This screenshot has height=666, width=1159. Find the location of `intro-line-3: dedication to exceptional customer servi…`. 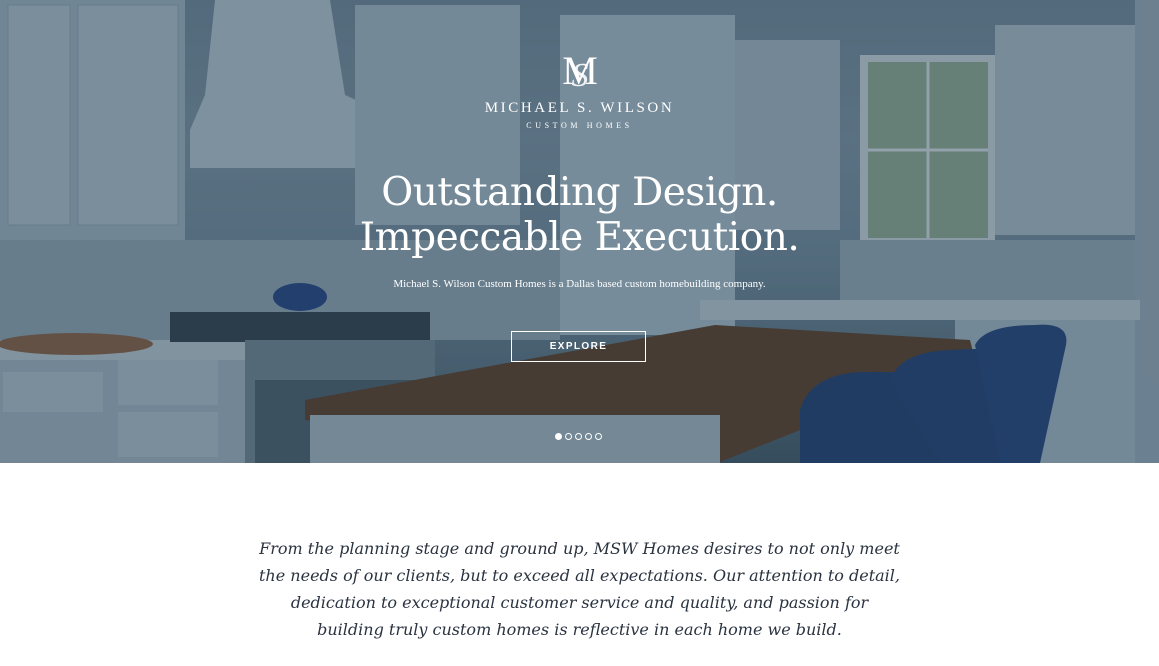

intro-line-3: dedication to exceptional customer servi… is located at coordinates (579, 602).